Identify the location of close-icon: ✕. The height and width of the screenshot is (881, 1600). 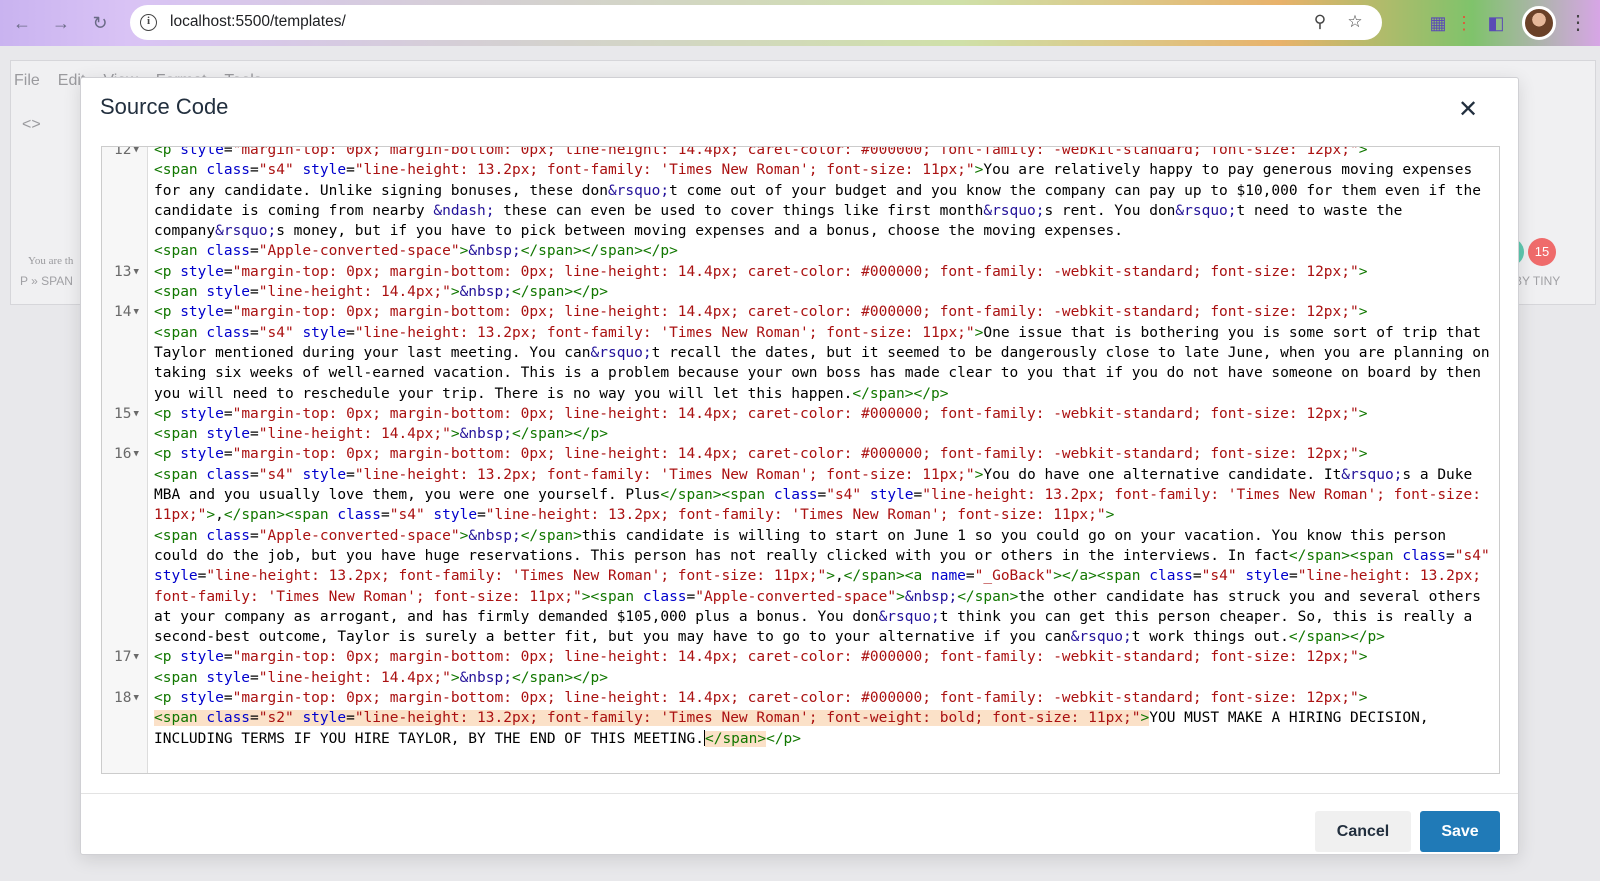
(1468, 110).